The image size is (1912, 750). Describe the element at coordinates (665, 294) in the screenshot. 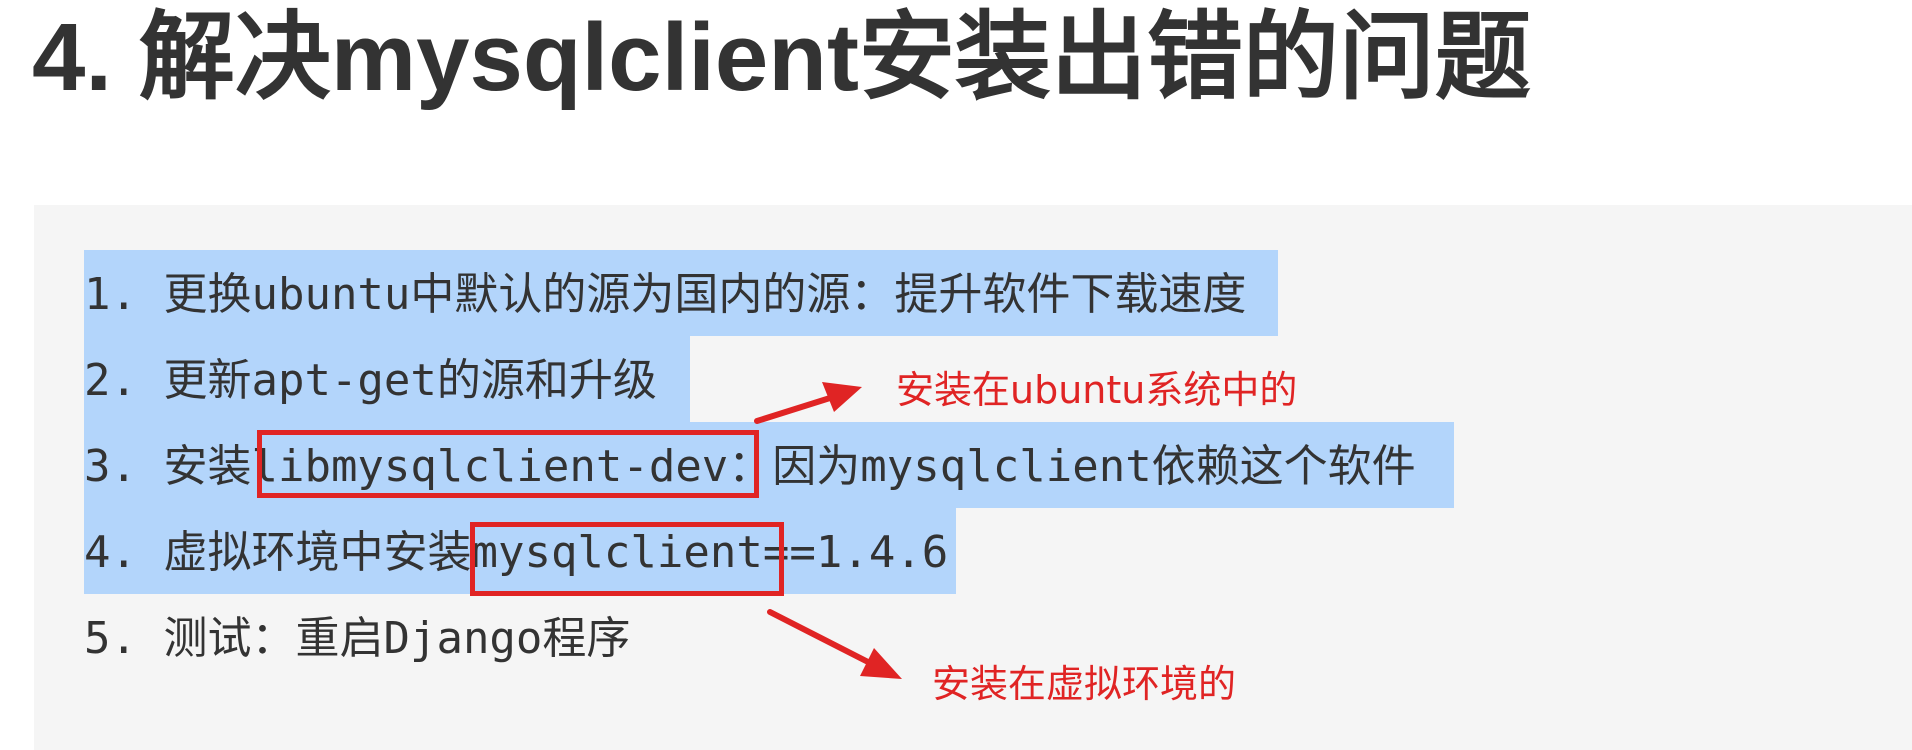

I see `step-1: 1. 更换ubuntu中默认的源为国内的源：提升软件下载速度` at that location.